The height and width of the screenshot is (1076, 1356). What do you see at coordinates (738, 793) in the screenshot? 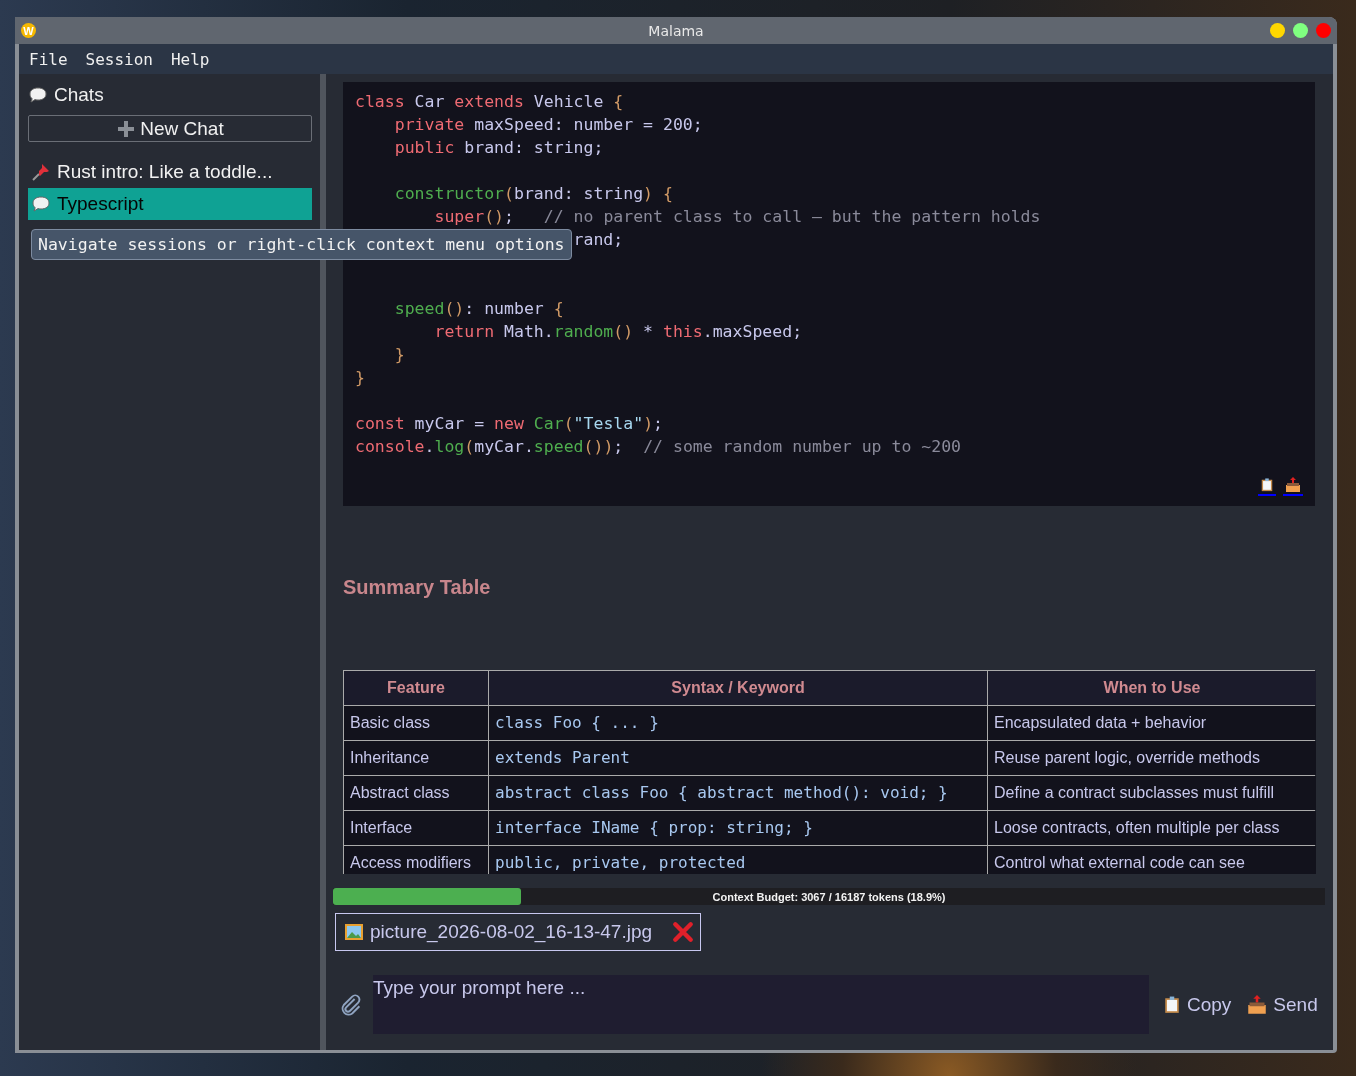
I see `table-cell: abstract class Foo { abstract method(): void; }` at bounding box center [738, 793].